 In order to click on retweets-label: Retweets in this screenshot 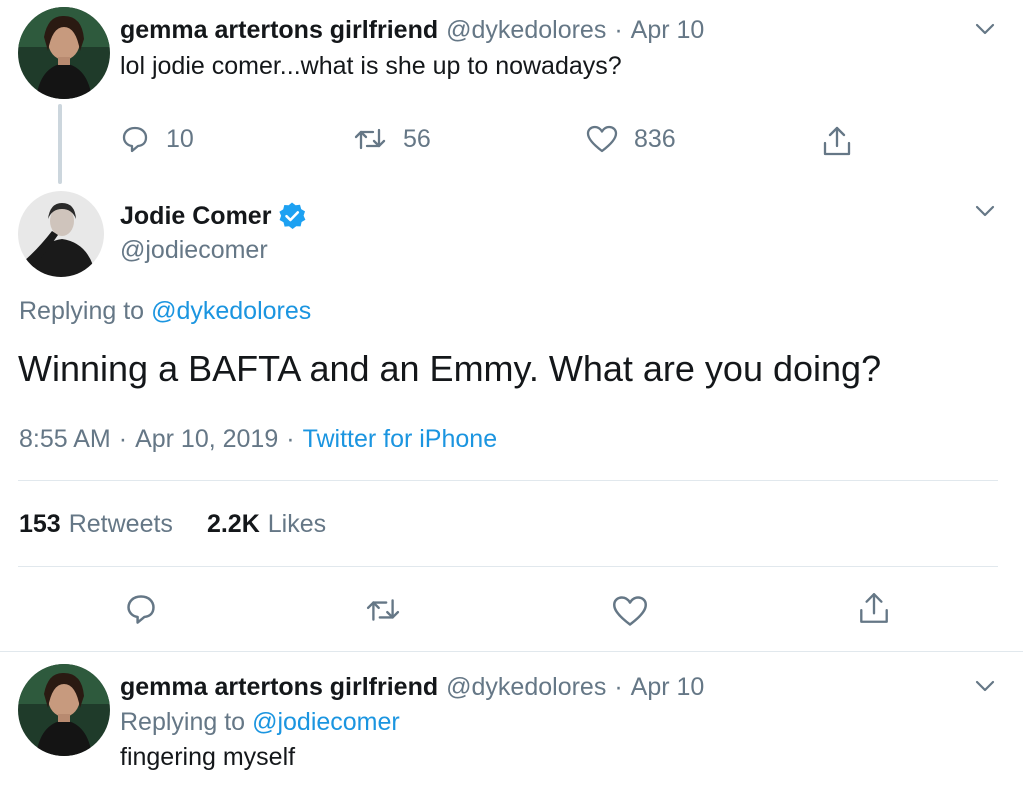, I will do `click(120, 523)`.